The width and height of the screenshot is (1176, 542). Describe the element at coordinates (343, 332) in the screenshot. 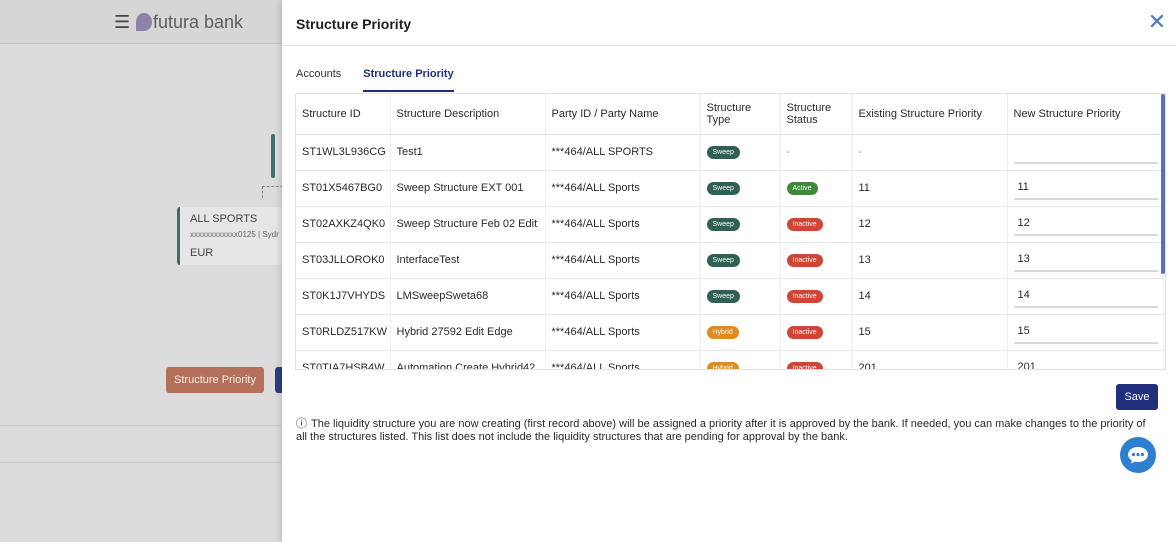

I see `structure-id-cell: ST0RLDZ517KW` at that location.